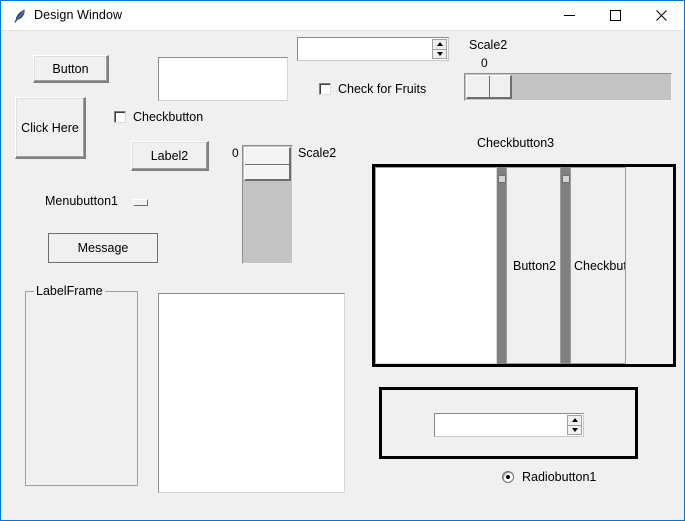 This screenshot has height=521, width=685. I want to click on close-icon, so click(661, 15).